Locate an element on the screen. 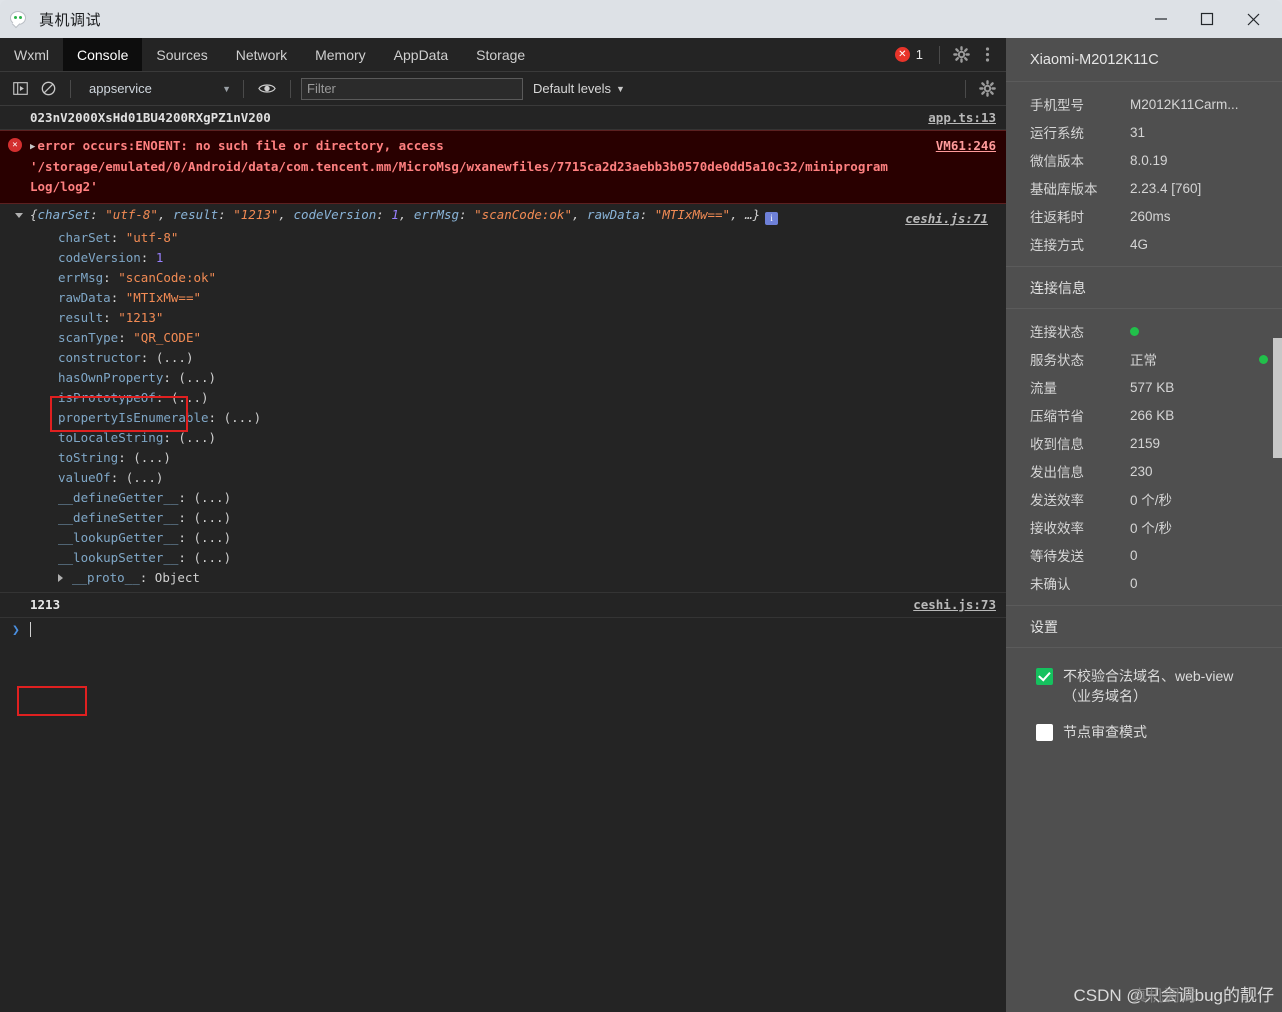 This screenshot has height=1012, width=1282. expand-arrow-icon: ▶ is located at coordinates (32, 147).